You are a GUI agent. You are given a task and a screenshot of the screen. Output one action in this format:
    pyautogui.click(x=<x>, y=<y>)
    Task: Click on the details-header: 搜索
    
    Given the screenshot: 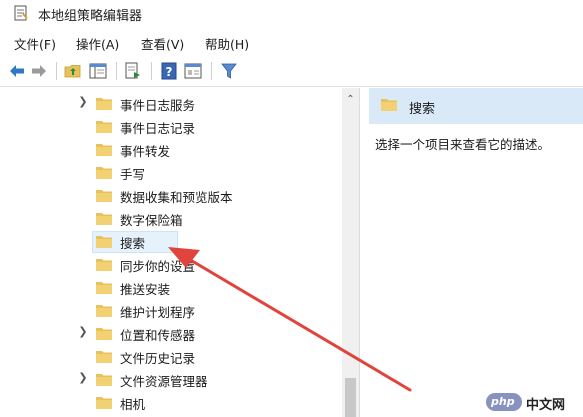 What is the action you would take?
    pyautogui.click(x=476, y=106)
    